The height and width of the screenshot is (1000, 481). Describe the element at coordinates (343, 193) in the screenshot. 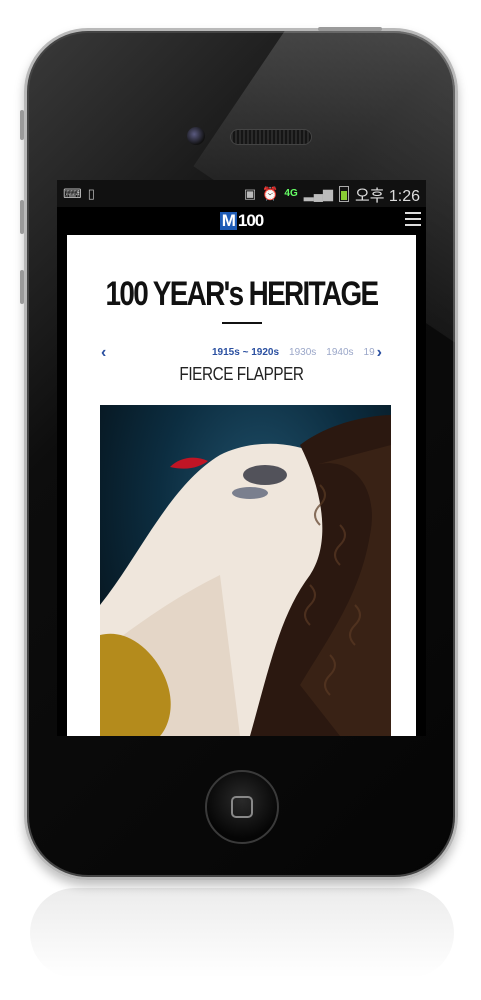

I see `battery-icon` at that location.